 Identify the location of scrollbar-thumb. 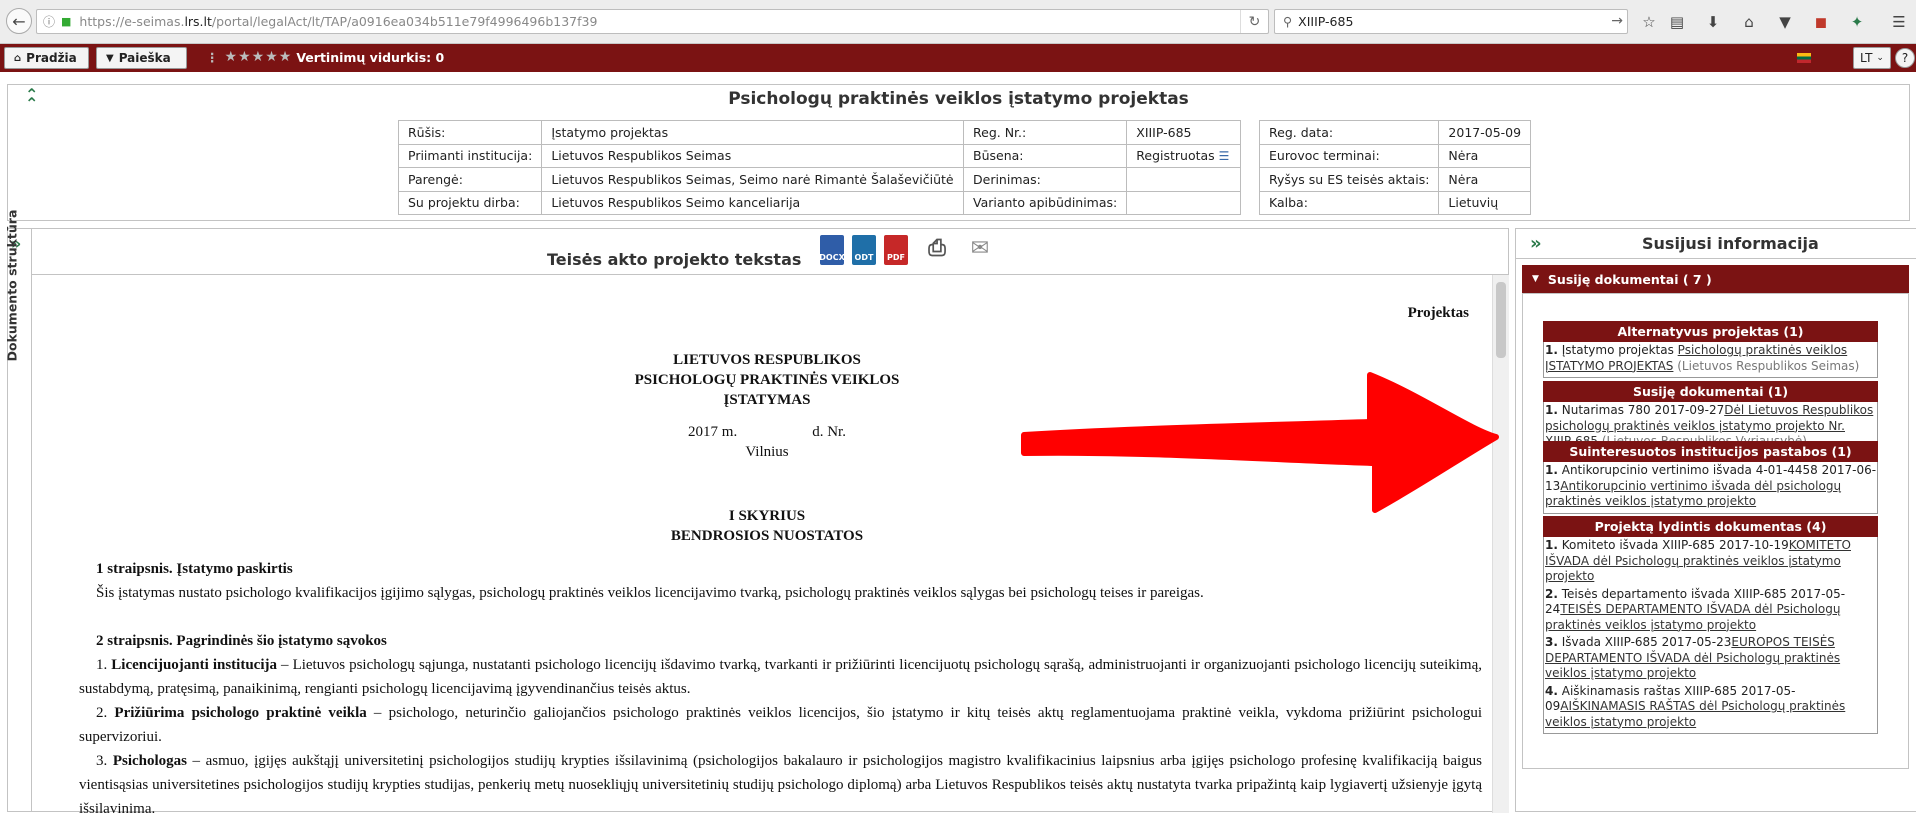
(1501, 320).